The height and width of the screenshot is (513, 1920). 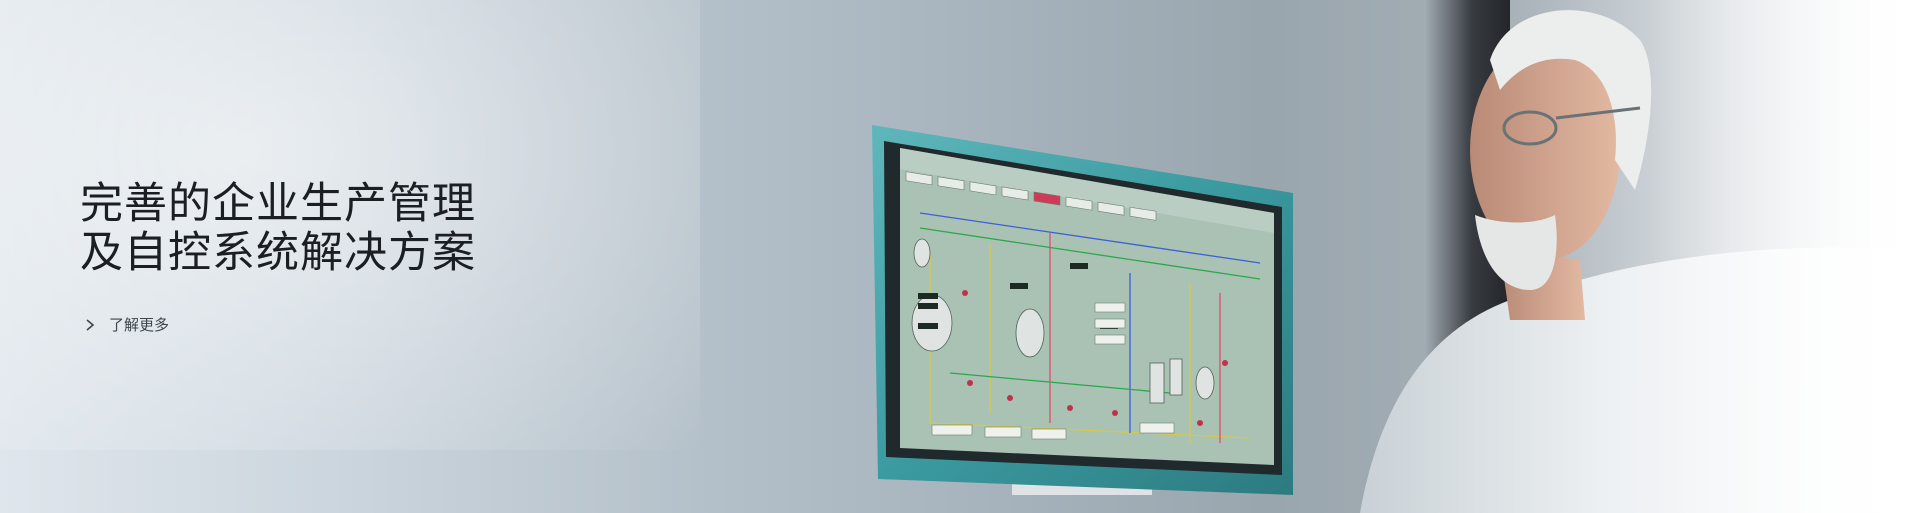 What do you see at coordinates (278, 253) in the screenshot?
I see `headline-line-2: 及自控系统解决方案` at bounding box center [278, 253].